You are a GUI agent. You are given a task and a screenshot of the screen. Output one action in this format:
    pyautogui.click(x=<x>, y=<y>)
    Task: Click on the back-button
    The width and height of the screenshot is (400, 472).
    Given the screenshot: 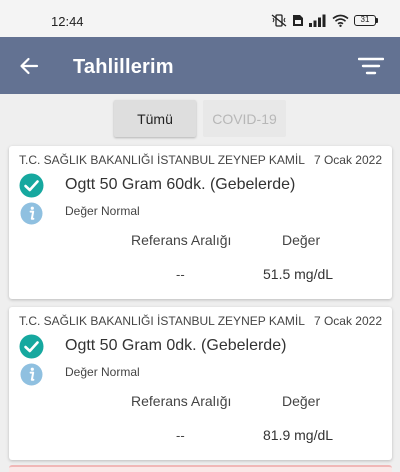 What is the action you would take?
    pyautogui.click(x=29, y=66)
    